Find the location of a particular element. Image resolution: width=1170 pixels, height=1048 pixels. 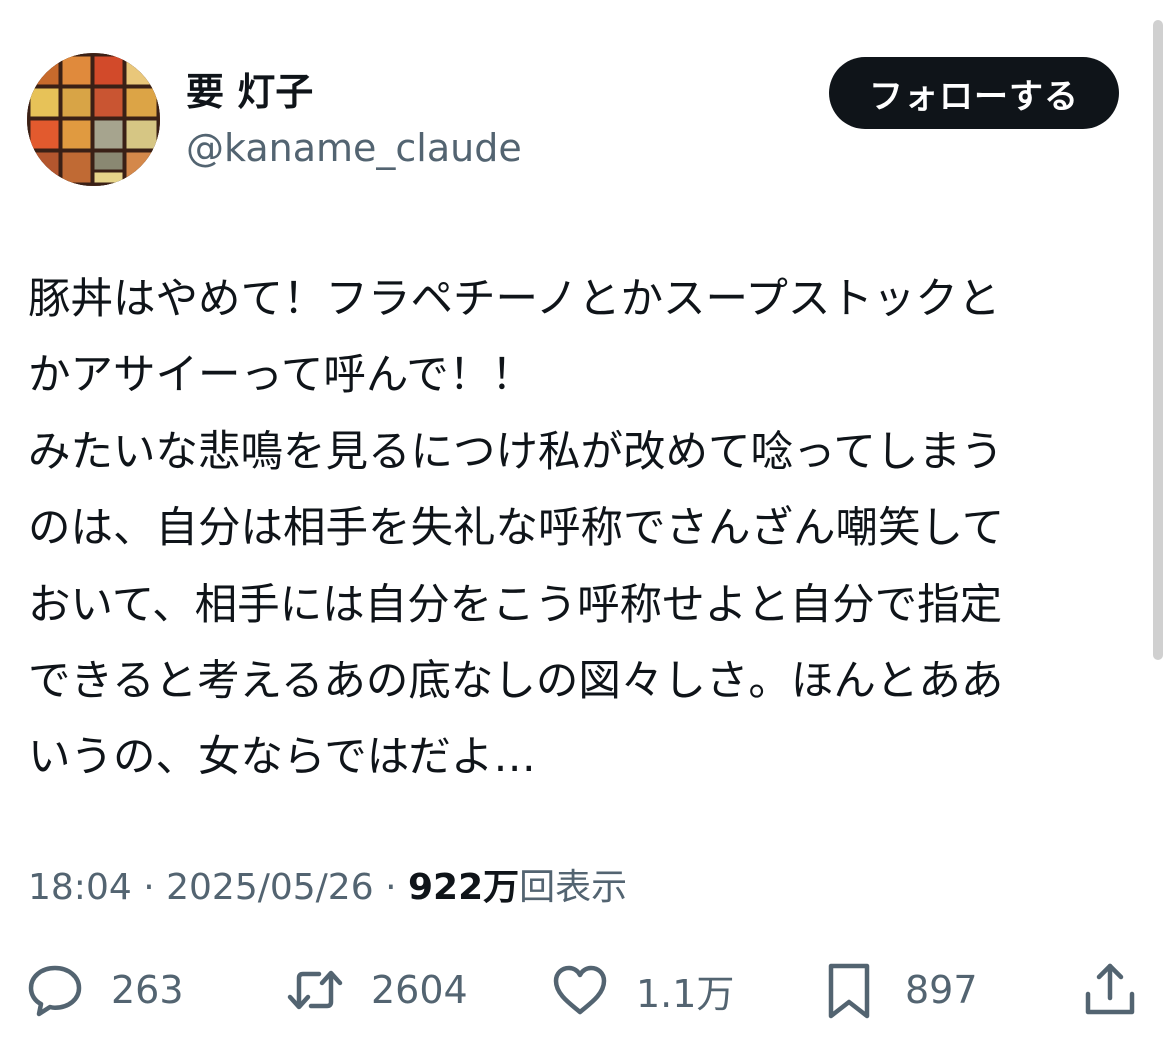

share-button is located at coordinates (1110, 990).